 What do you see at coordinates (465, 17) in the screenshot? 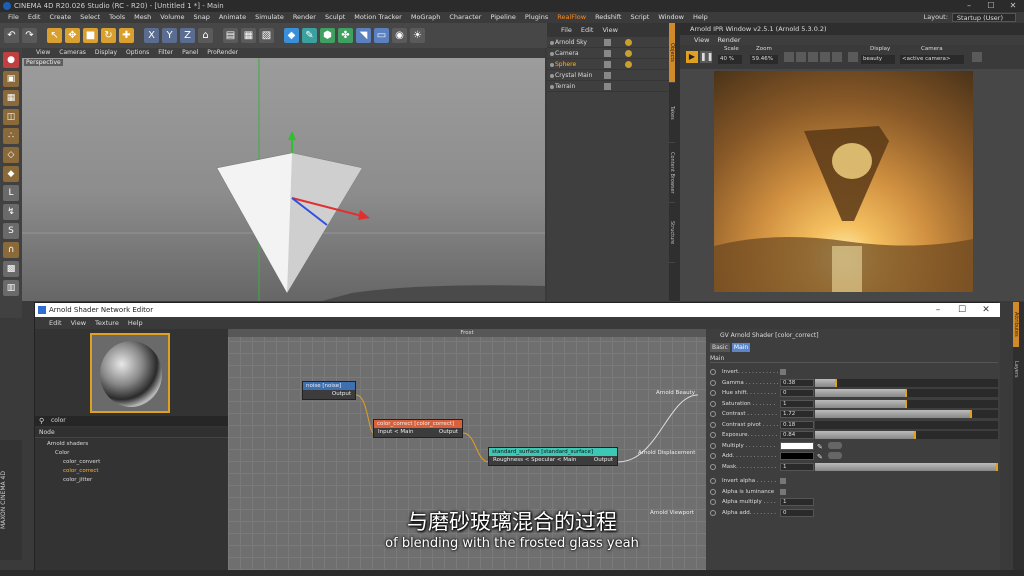
I see `menu-item-character: Character` at bounding box center [465, 17].